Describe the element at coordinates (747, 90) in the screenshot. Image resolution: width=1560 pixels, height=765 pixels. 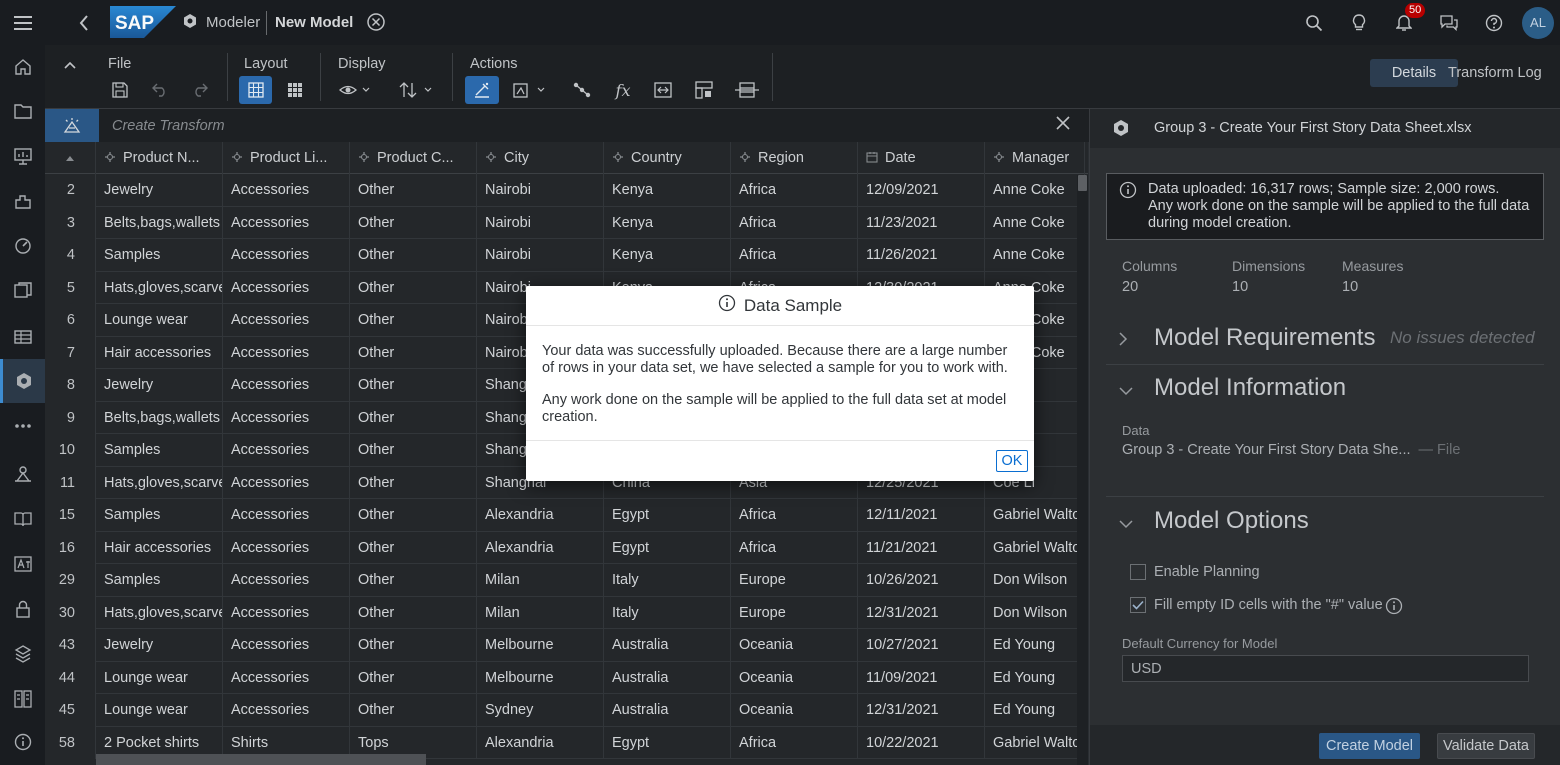
I see `split-column-icon` at that location.